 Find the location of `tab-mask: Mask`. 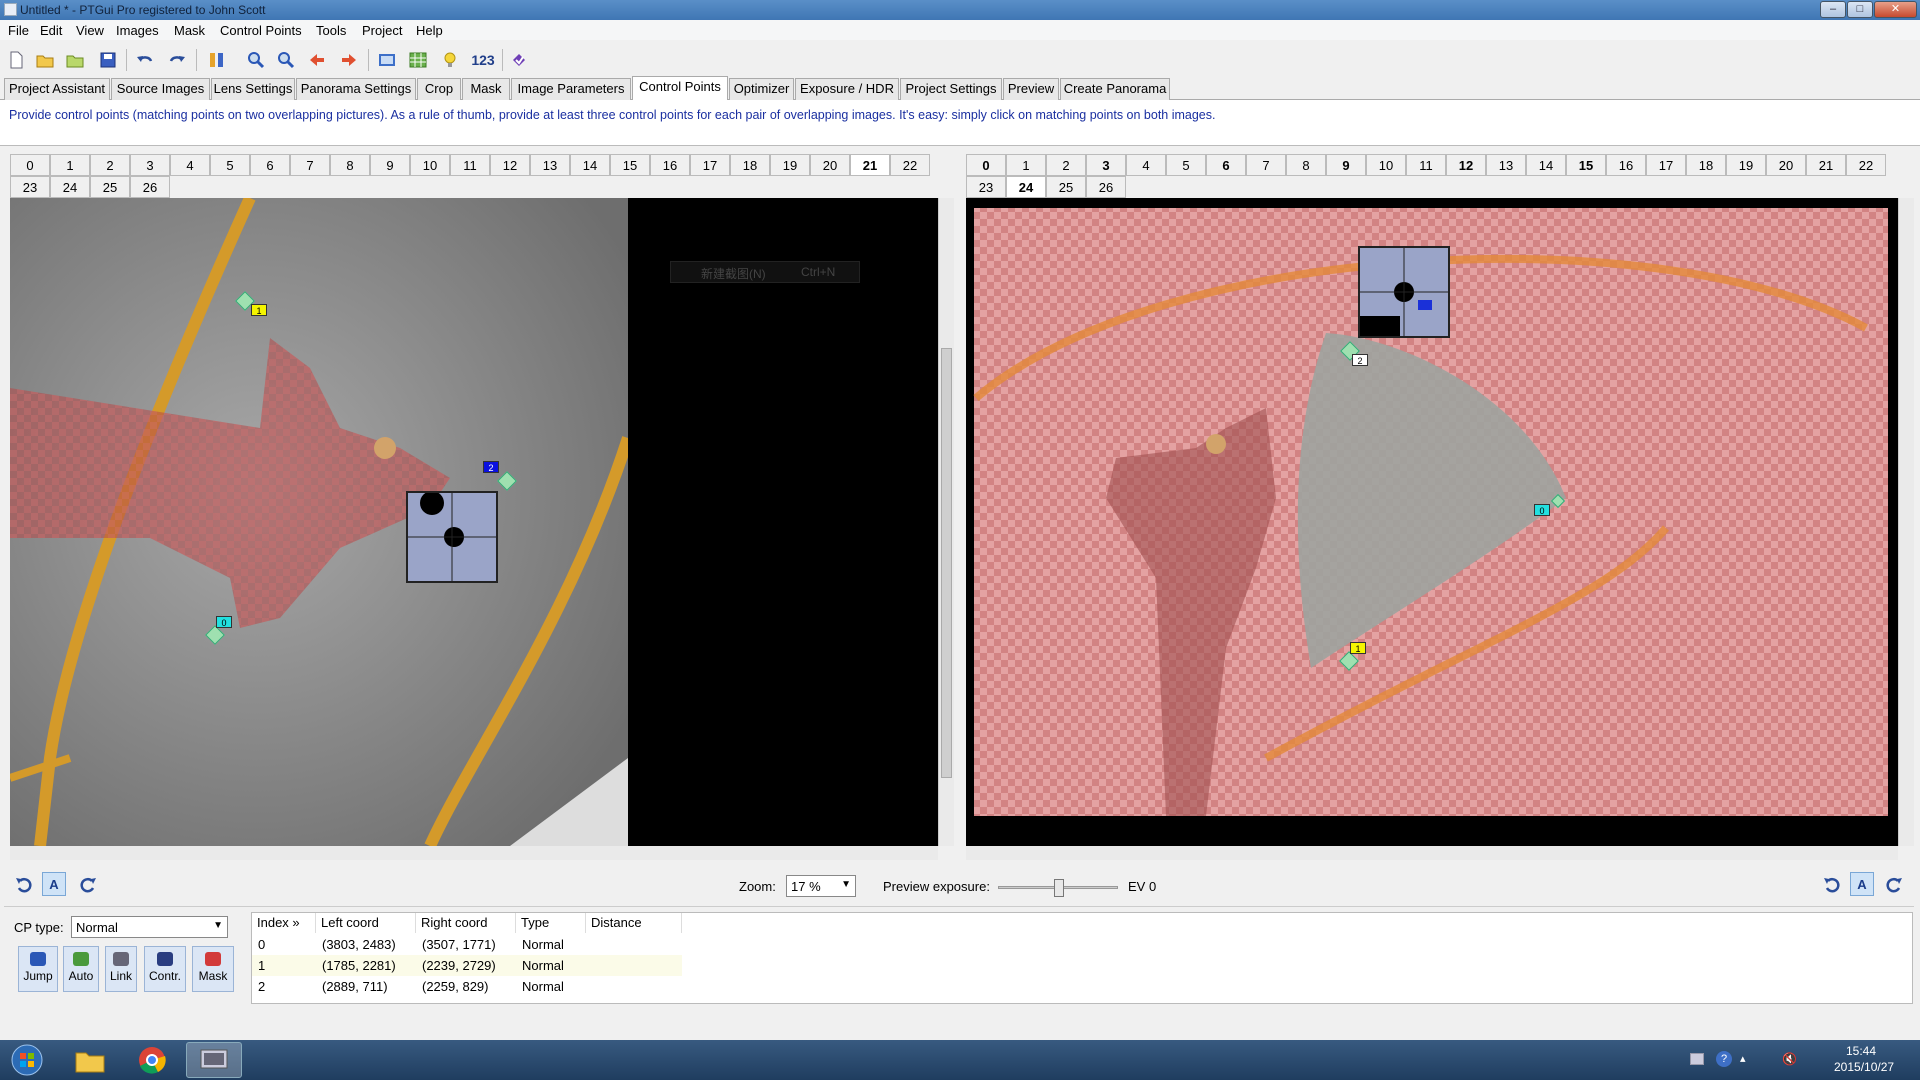

tab-mask: Mask is located at coordinates (486, 89).